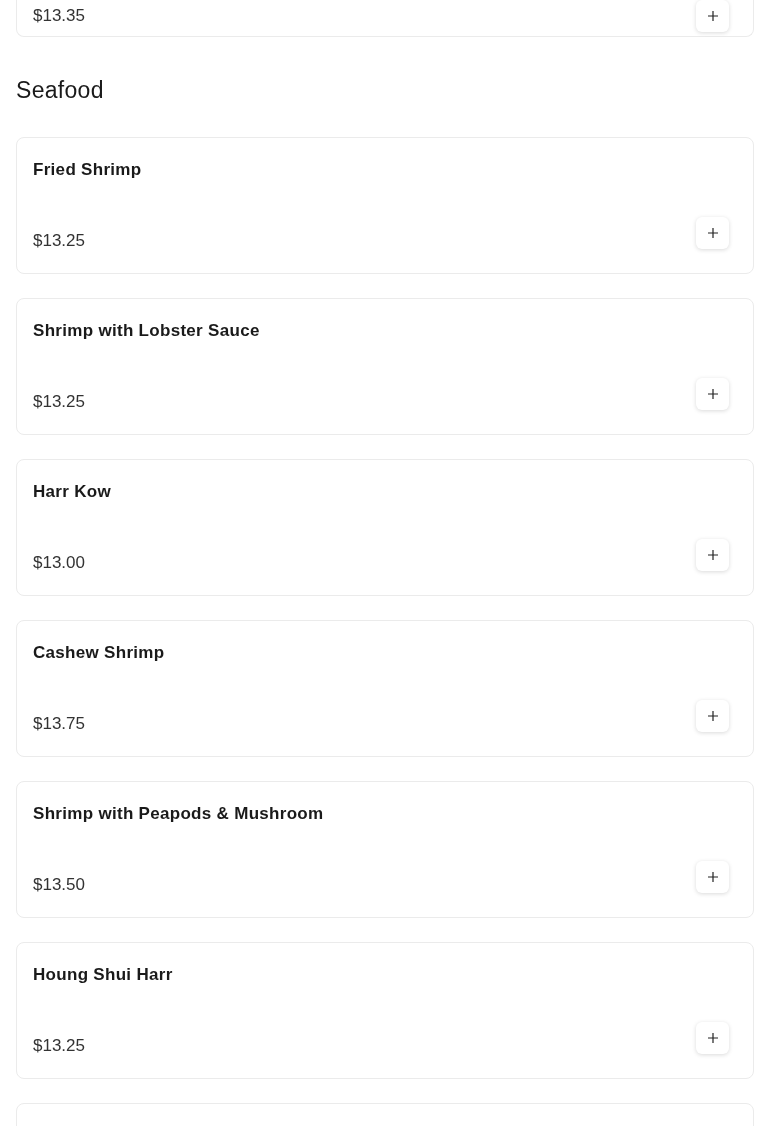 This screenshot has height=1126, width=770. Describe the element at coordinates (147, 331) in the screenshot. I see `item-name: Shrimp with Lobster Sauce` at that location.